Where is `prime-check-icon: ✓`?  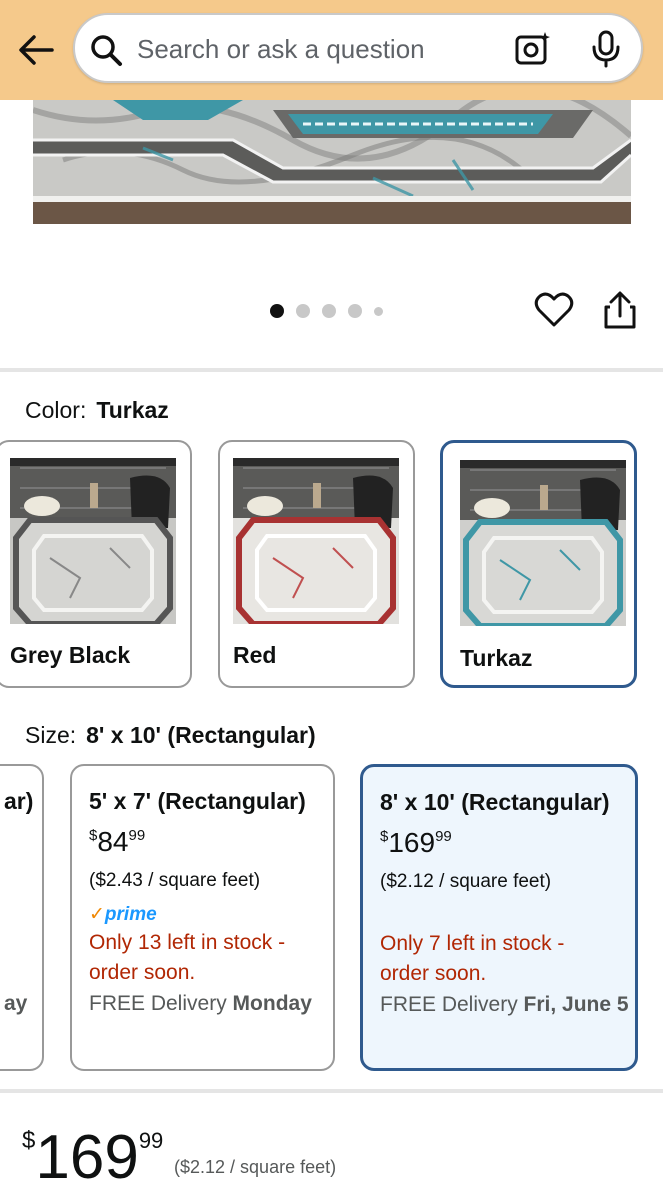 prime-check-icon: ✓ is located at coordinates (97, 914).